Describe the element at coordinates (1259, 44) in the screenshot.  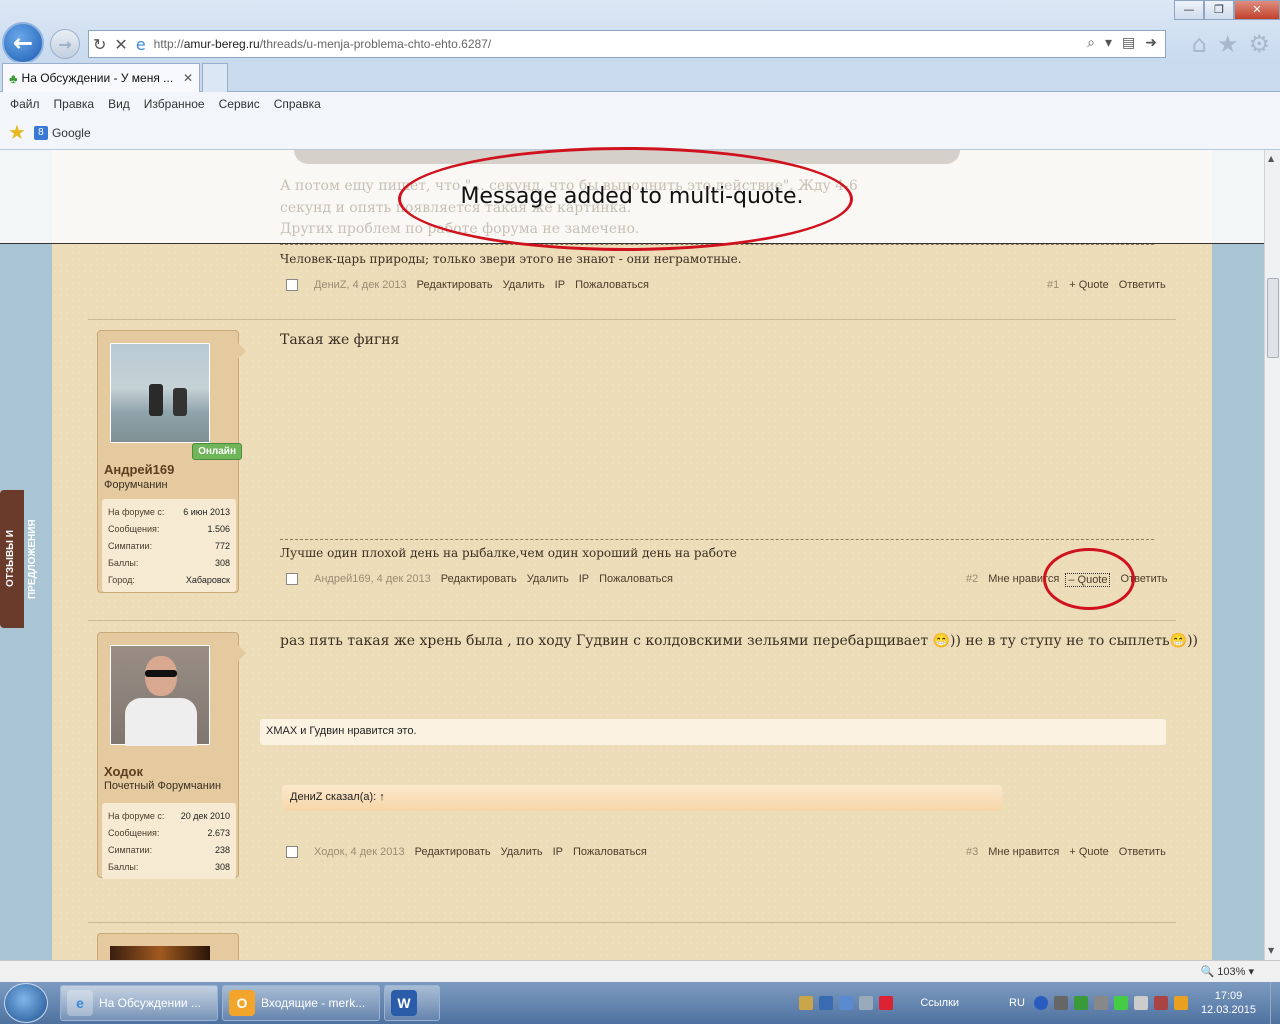
I see `gear-icon: ⚙` at that location.